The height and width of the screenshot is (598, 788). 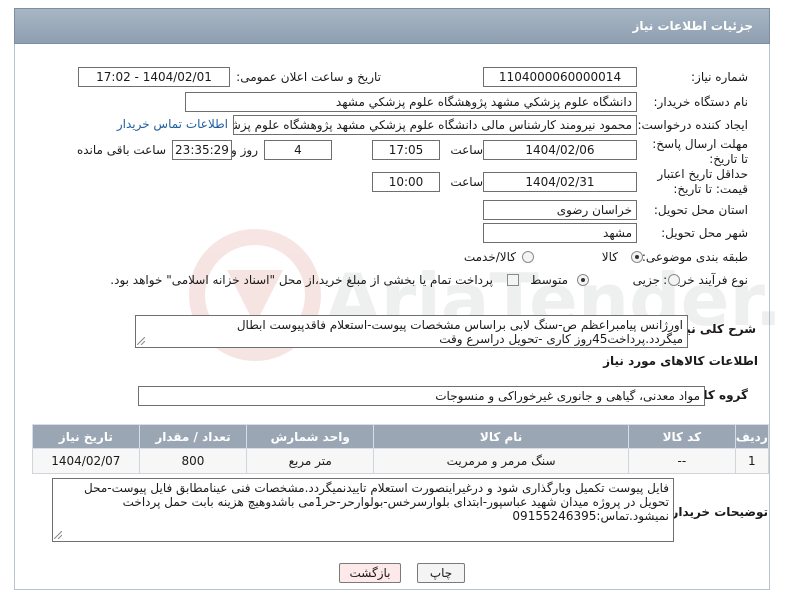 I want to click on deadline-date-field: 1404/02/06, so click(x=560, y=150).